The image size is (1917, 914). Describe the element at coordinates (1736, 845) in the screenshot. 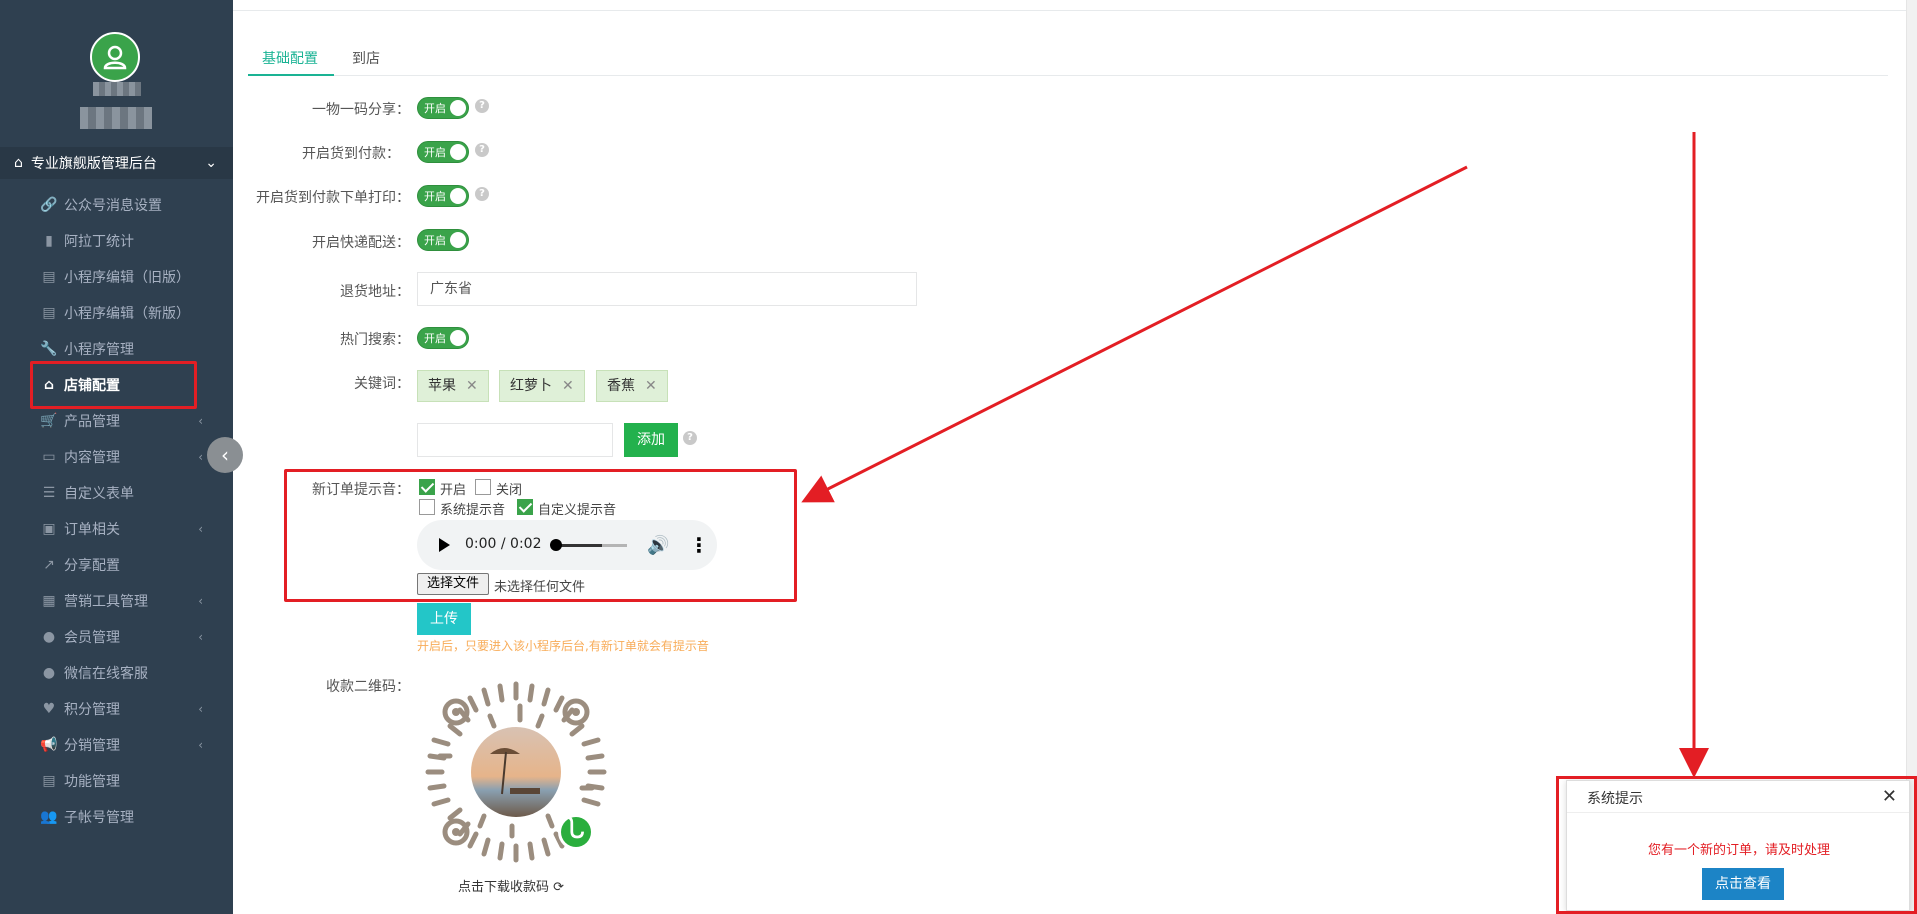

I see `annotation-box-popup` at that location.